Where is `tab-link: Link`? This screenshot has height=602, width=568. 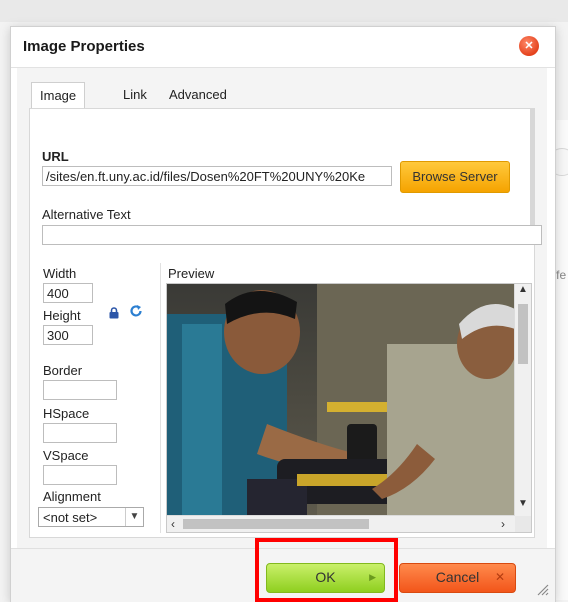
tab-link: Link is located at coordinates (135, 95).